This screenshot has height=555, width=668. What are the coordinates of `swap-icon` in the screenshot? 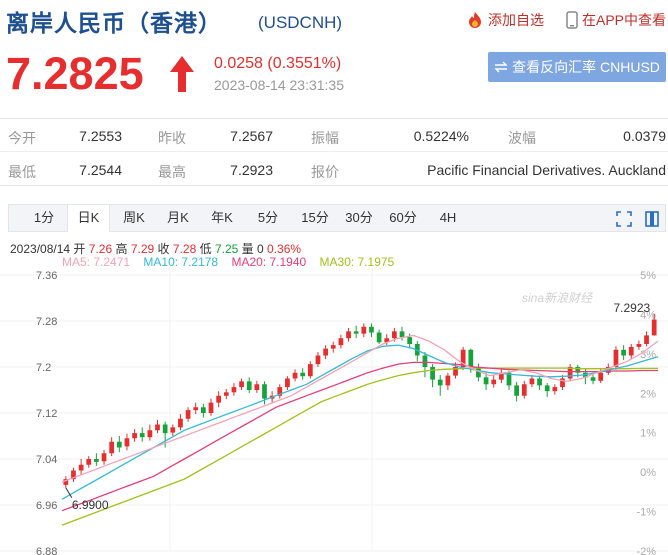 It's located at (501, 67).